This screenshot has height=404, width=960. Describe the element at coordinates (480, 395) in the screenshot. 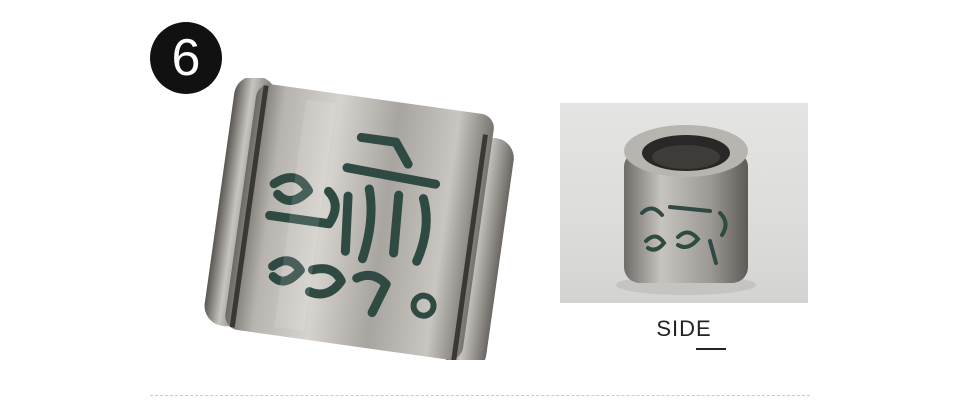

I see `section-divider` at that location.